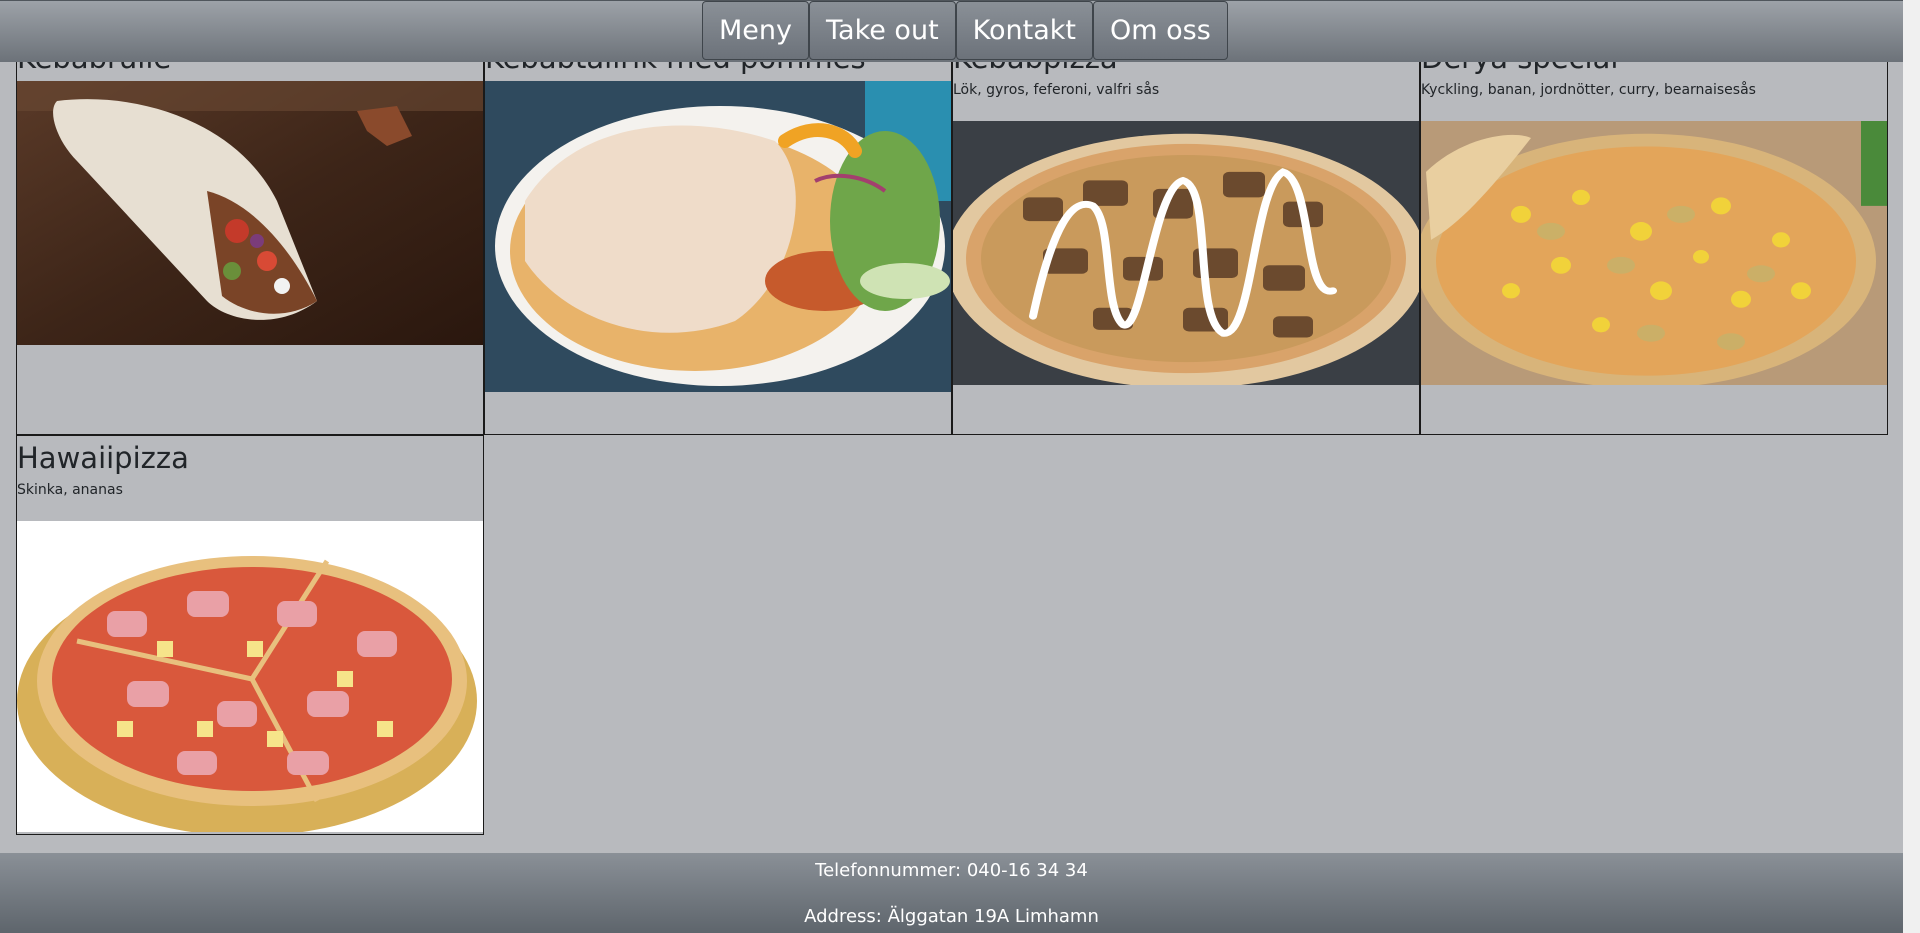  I want to click on nav-links: Meny Take out Kontakt Om oss, so click(965, 31).